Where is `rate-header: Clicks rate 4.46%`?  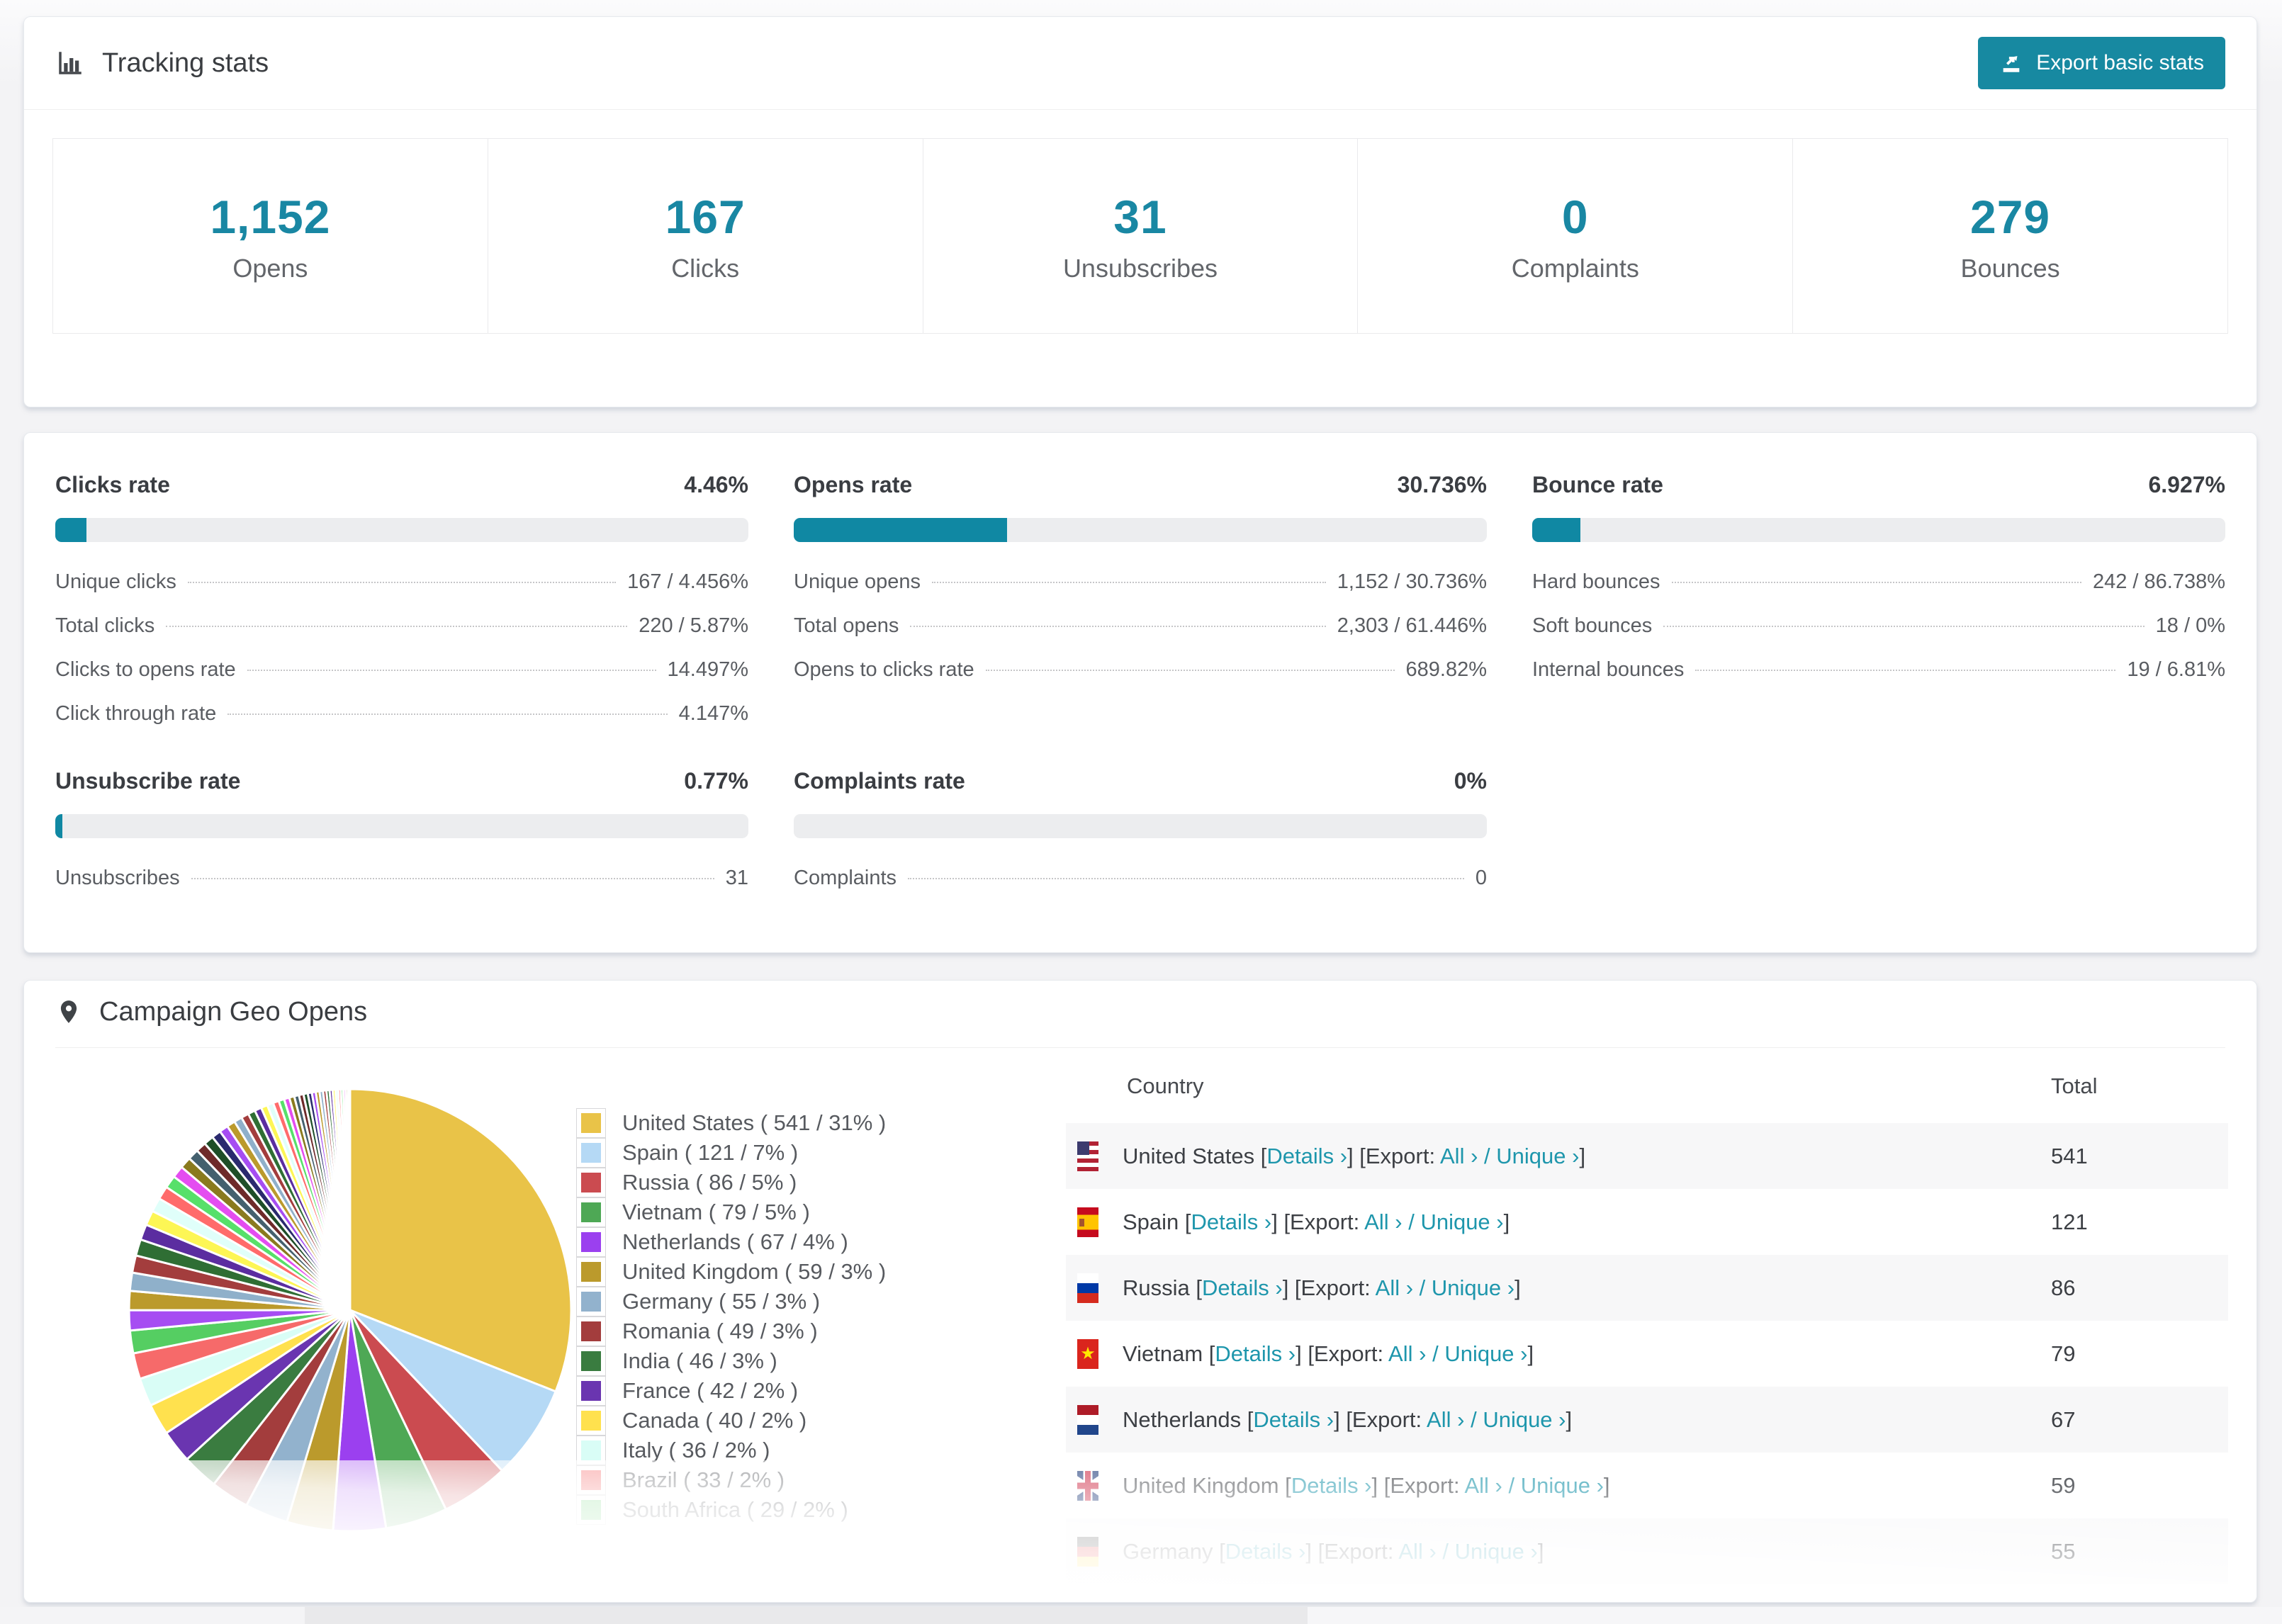
rate-header: Clicks rate 4.46% is located at coordinates (402, 485).